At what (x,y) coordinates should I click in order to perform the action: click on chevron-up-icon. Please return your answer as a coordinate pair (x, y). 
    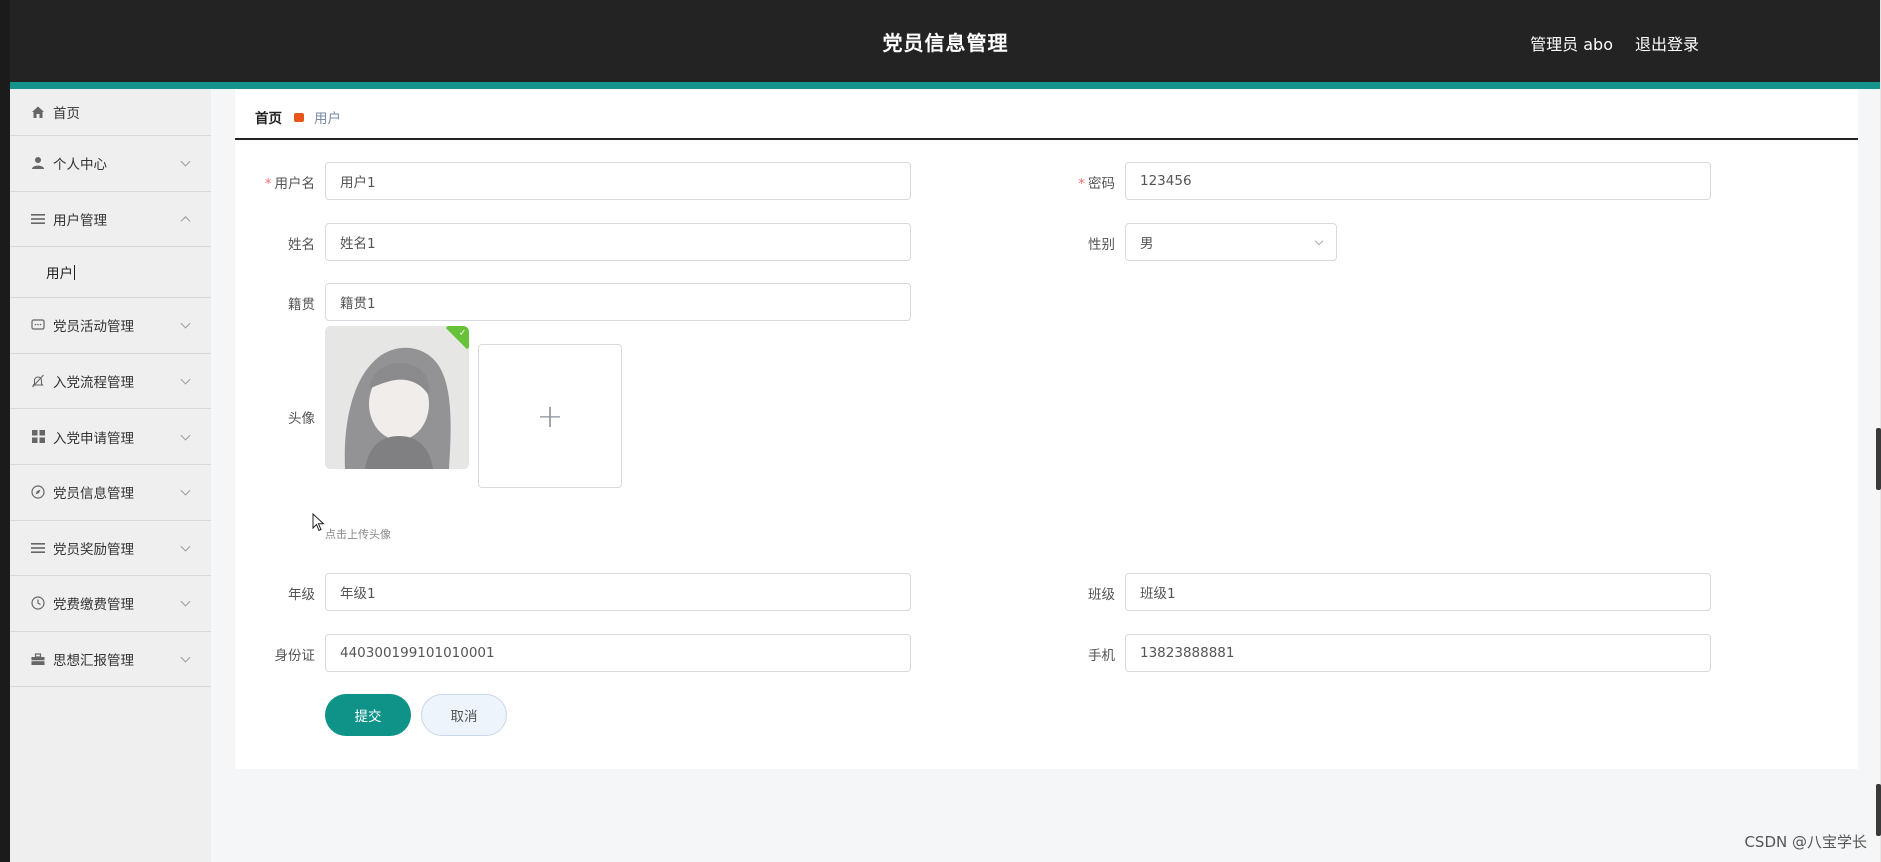
    Looking at the image, I should click on (185, 221).